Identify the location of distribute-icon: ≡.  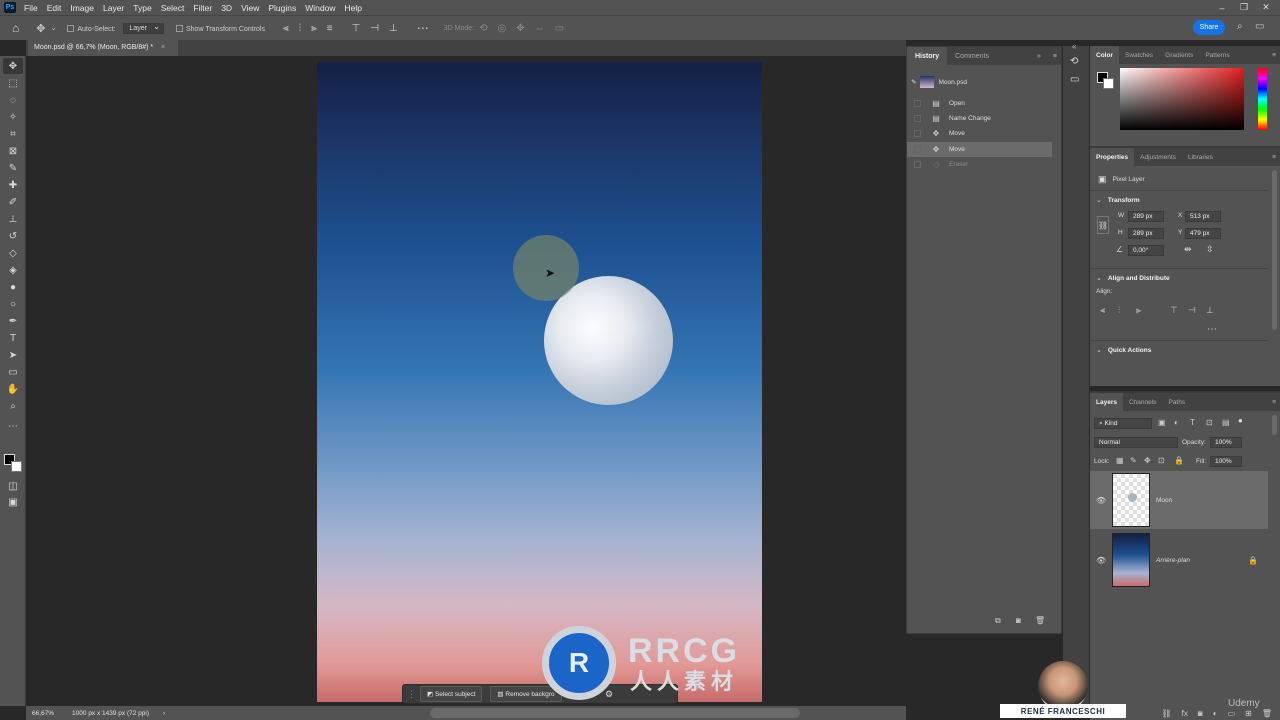
(330, 28).